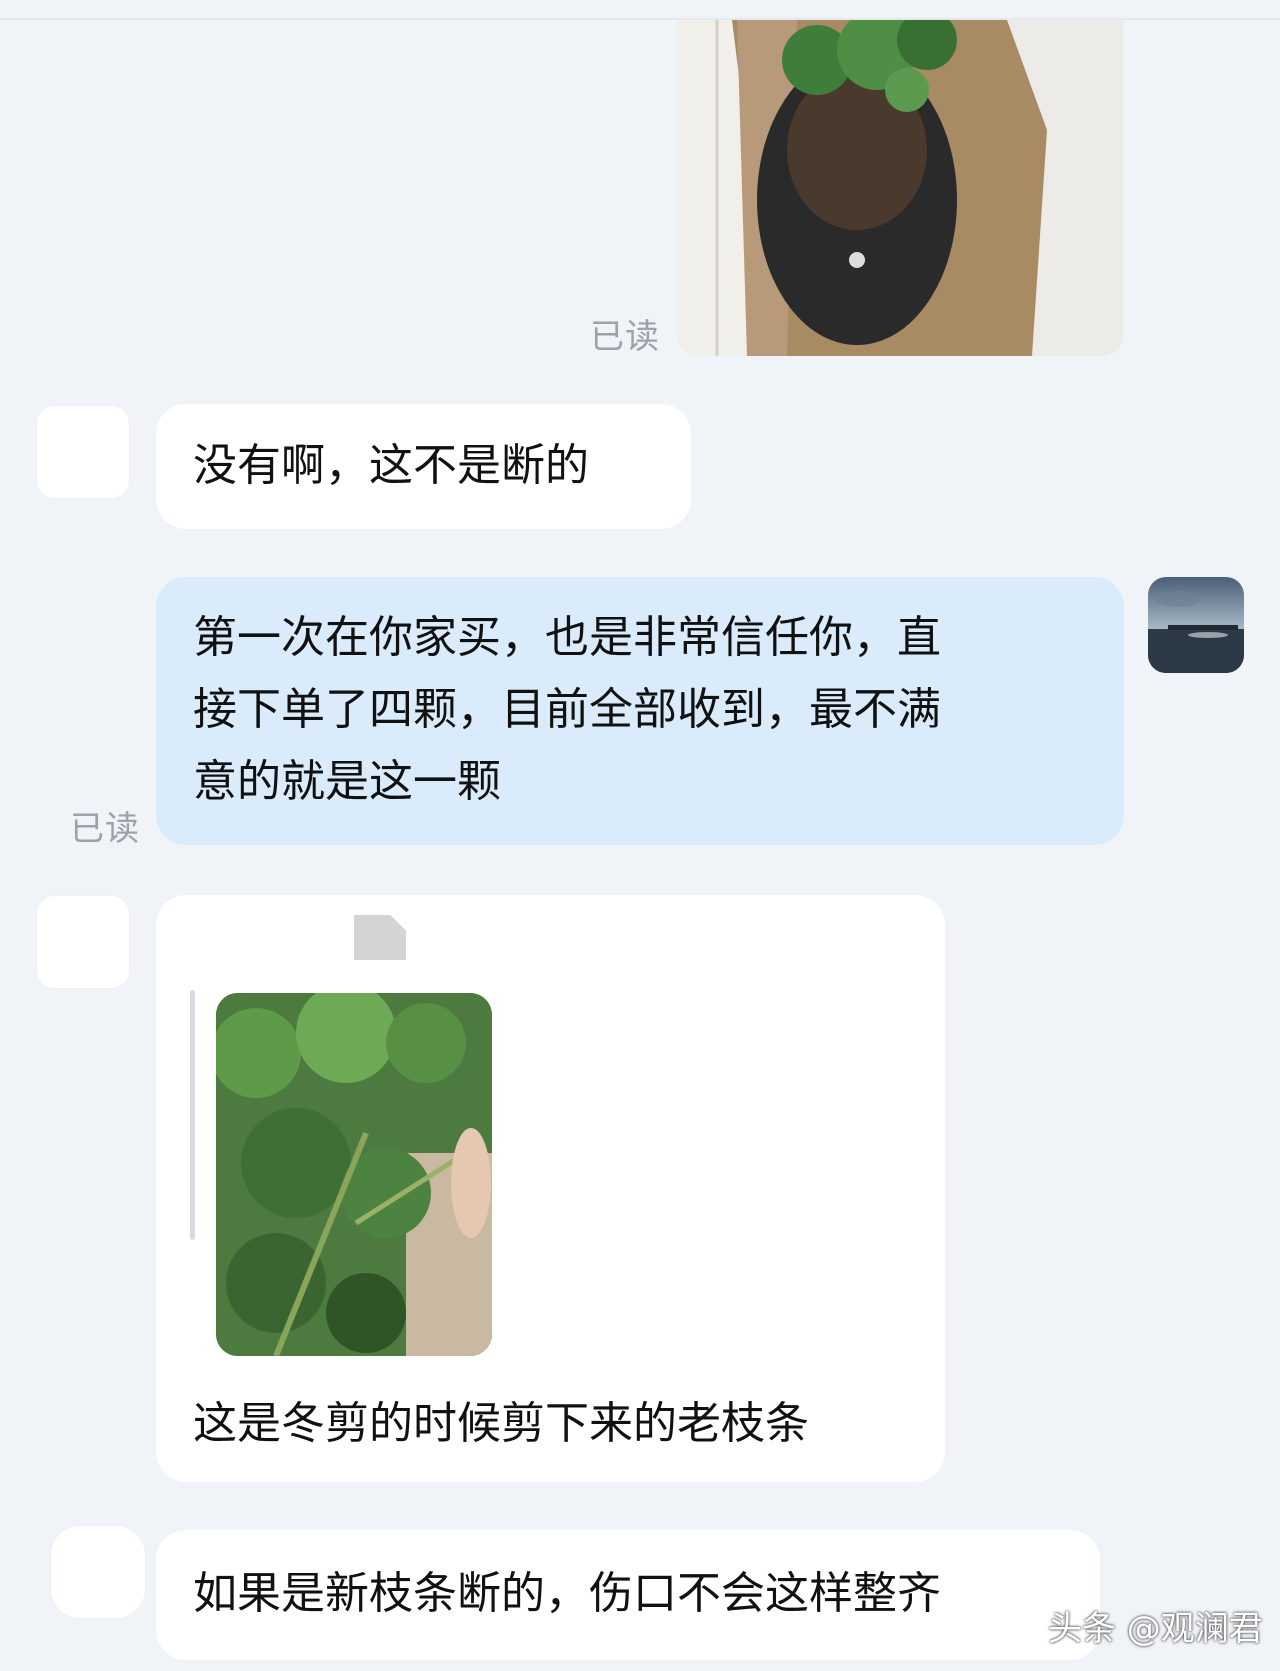  Describe the element at coordinates (567, 1593) in the screenshot. I see `message-text: 如果是新枝条断的，伤口不会这样整齐` at that location.